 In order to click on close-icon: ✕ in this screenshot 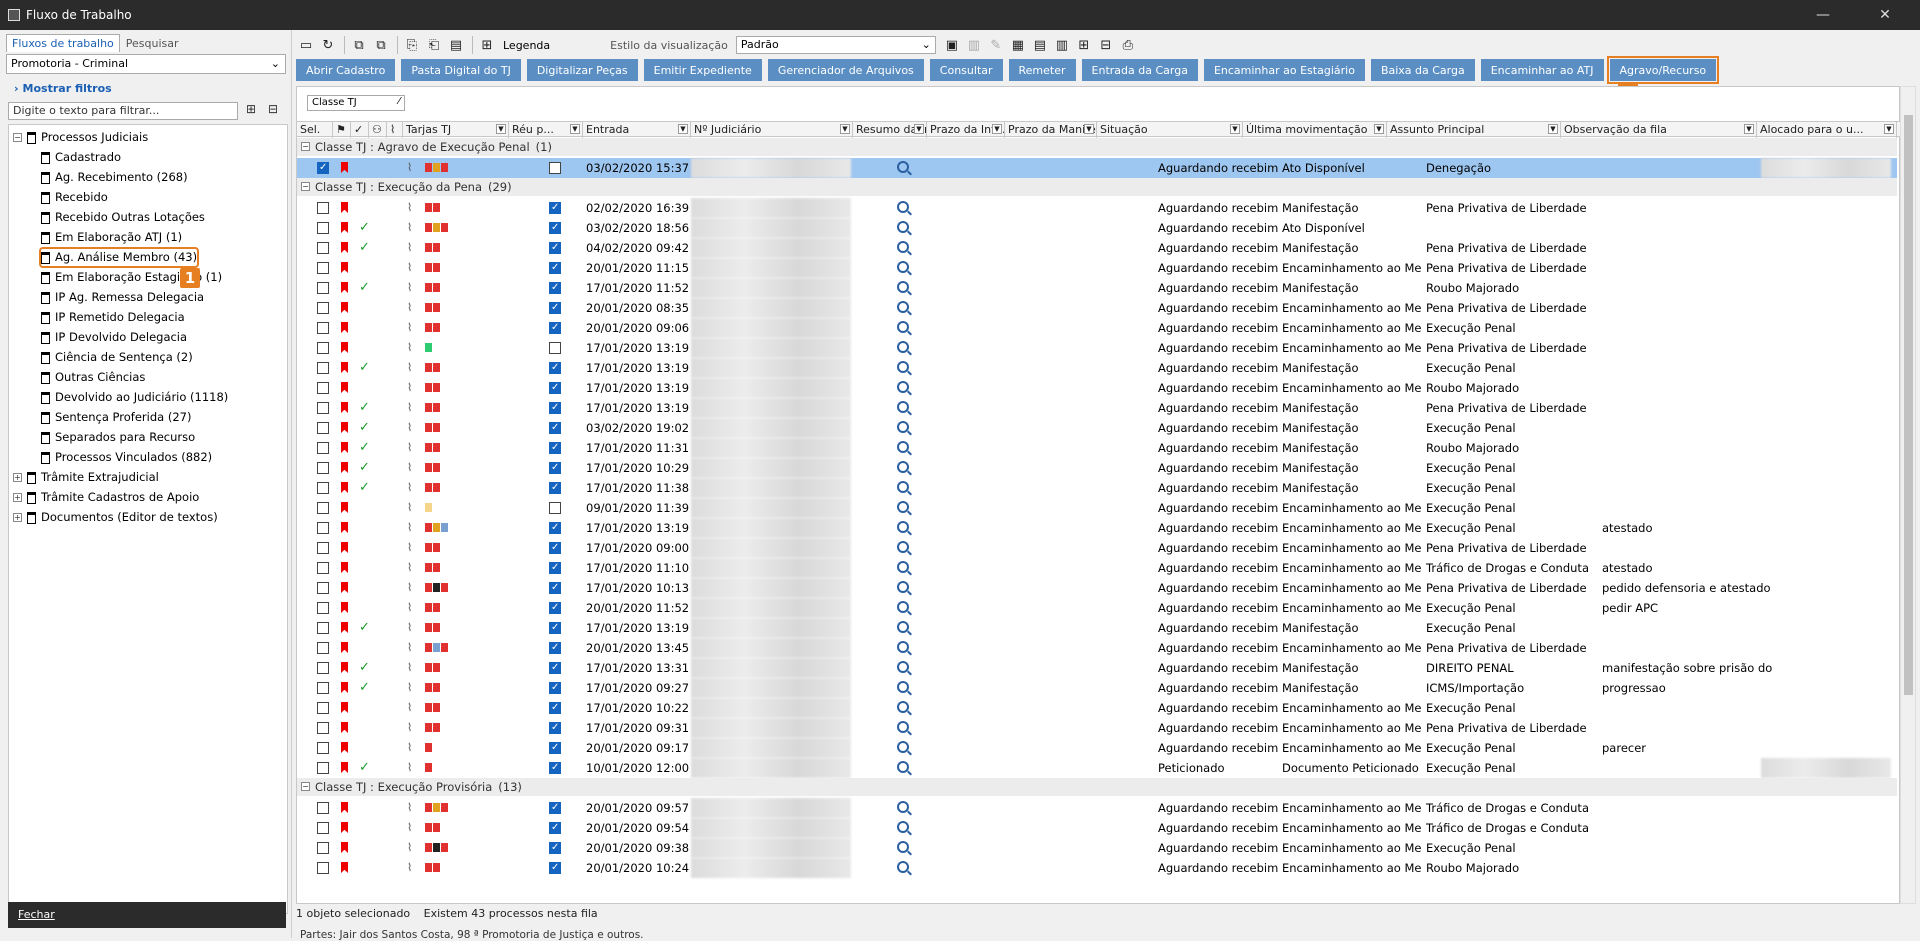, I will do `click(1885, 15)`.